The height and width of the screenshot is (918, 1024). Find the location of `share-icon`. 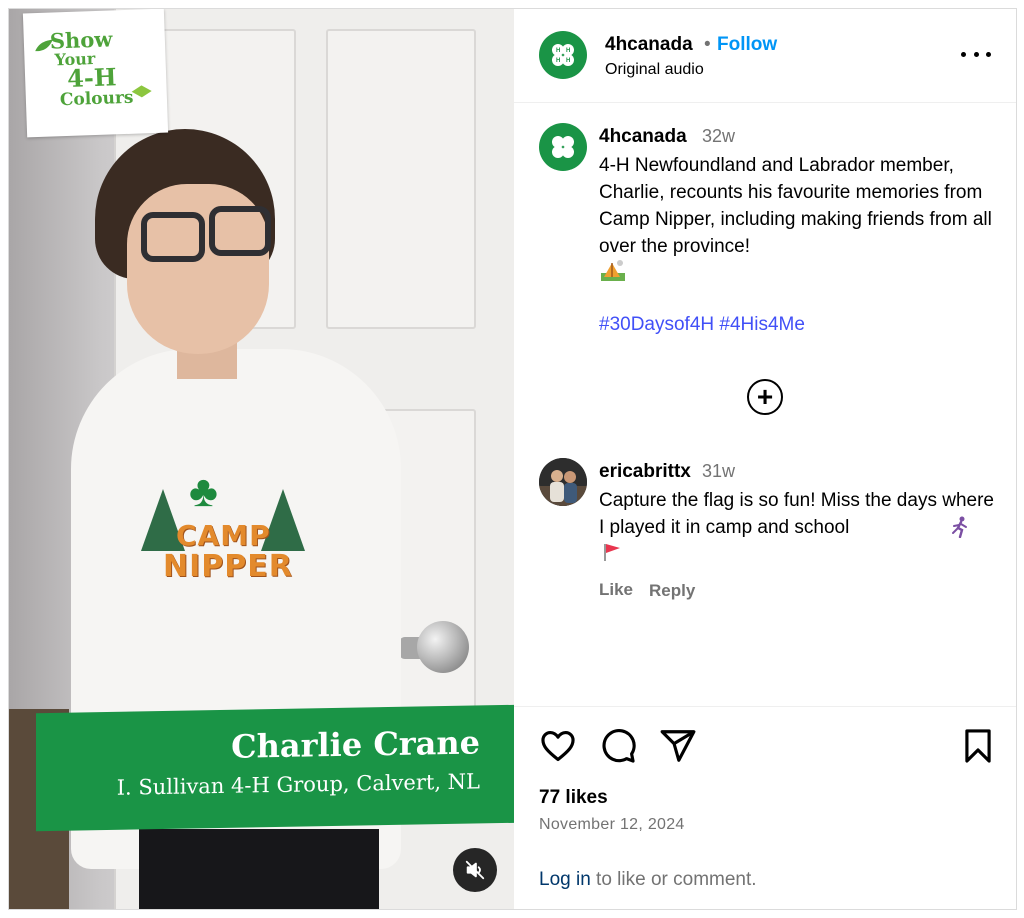

share-icon is located at coordinates (678, 746).